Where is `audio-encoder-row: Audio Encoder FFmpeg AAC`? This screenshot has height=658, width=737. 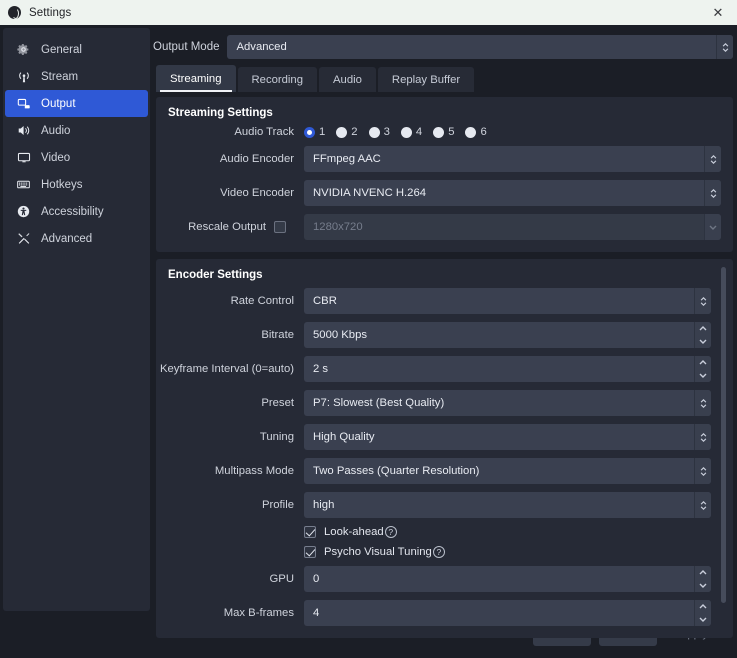
audio-encoder-row: Audio Encoder FFmpeg AAC is located at coordinates (438, 159).